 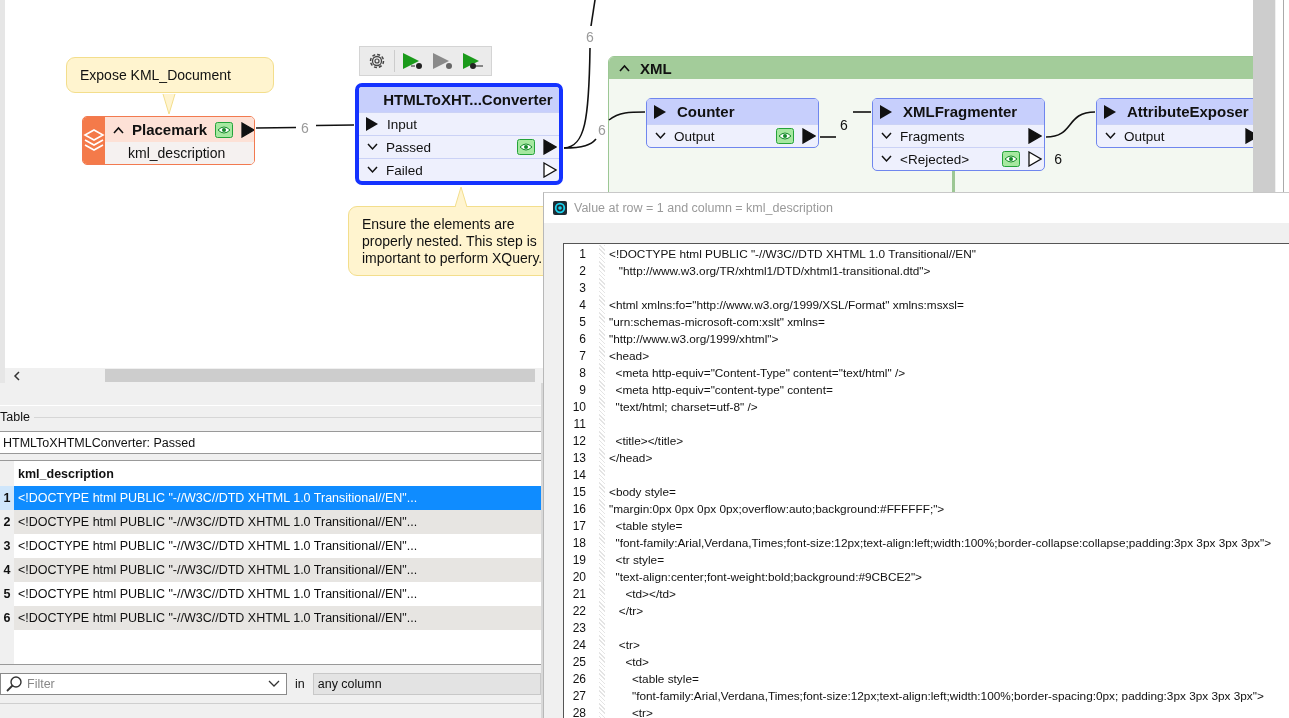 I want to click on line-number: 24, so click(x=578, y=644).